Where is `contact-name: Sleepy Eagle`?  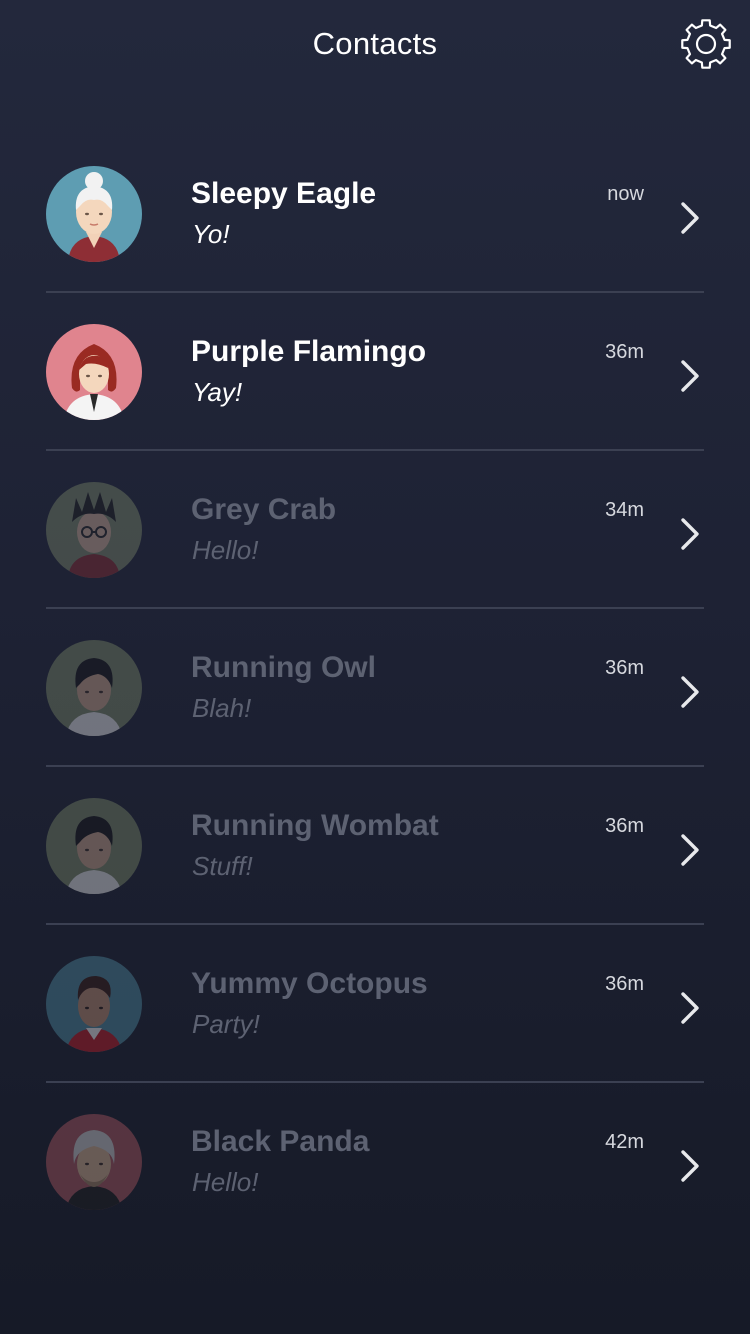 contact-name: Sleepy Eagle is located at coordinates (284, 193).